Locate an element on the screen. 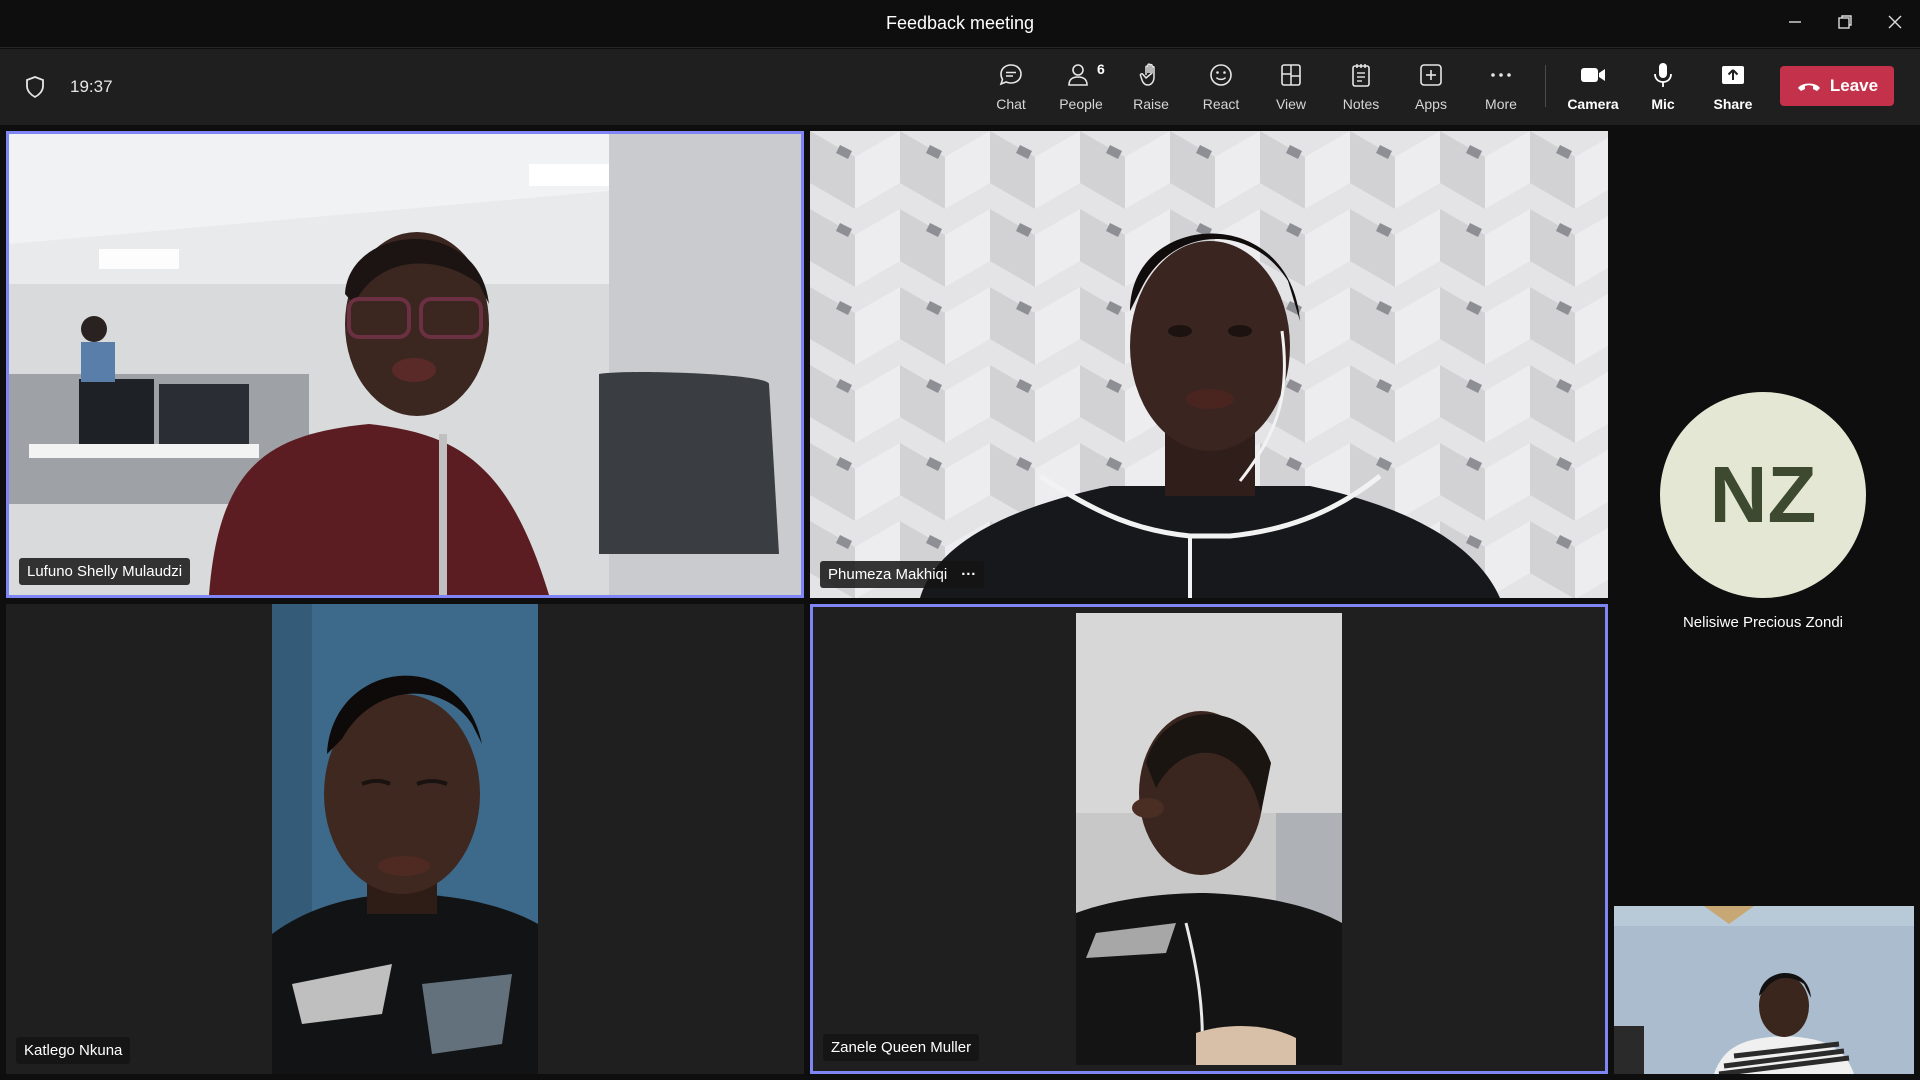 This screenshot has width=1920, height=1080. people-button: 6 People is located at coordinates (1081, 89).